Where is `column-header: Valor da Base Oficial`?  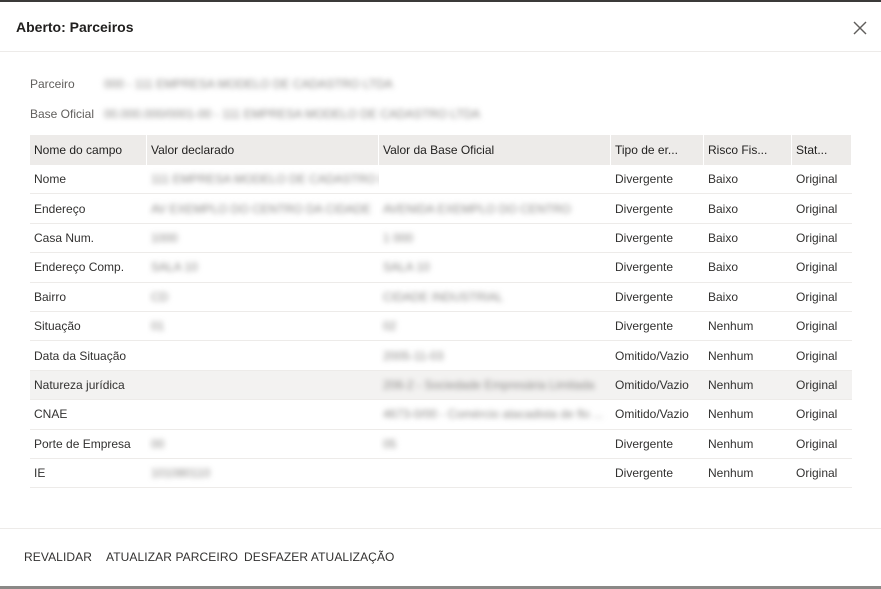
column-header: Valor da Base Oficial is located at coordinates (495, 150).